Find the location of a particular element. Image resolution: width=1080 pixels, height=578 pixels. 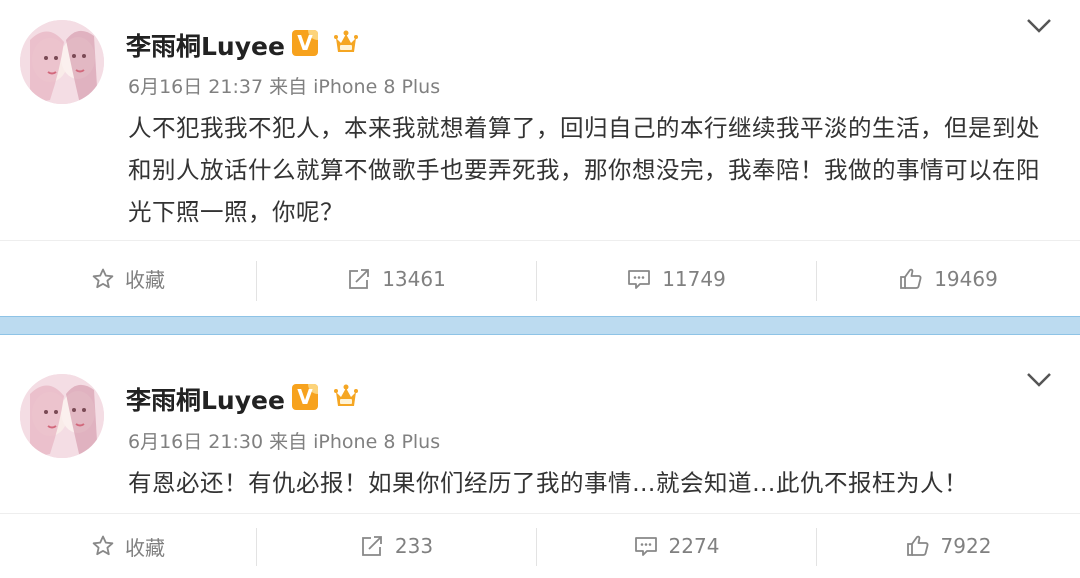

forward-button: 13461 is located at coordinates (396, 278).